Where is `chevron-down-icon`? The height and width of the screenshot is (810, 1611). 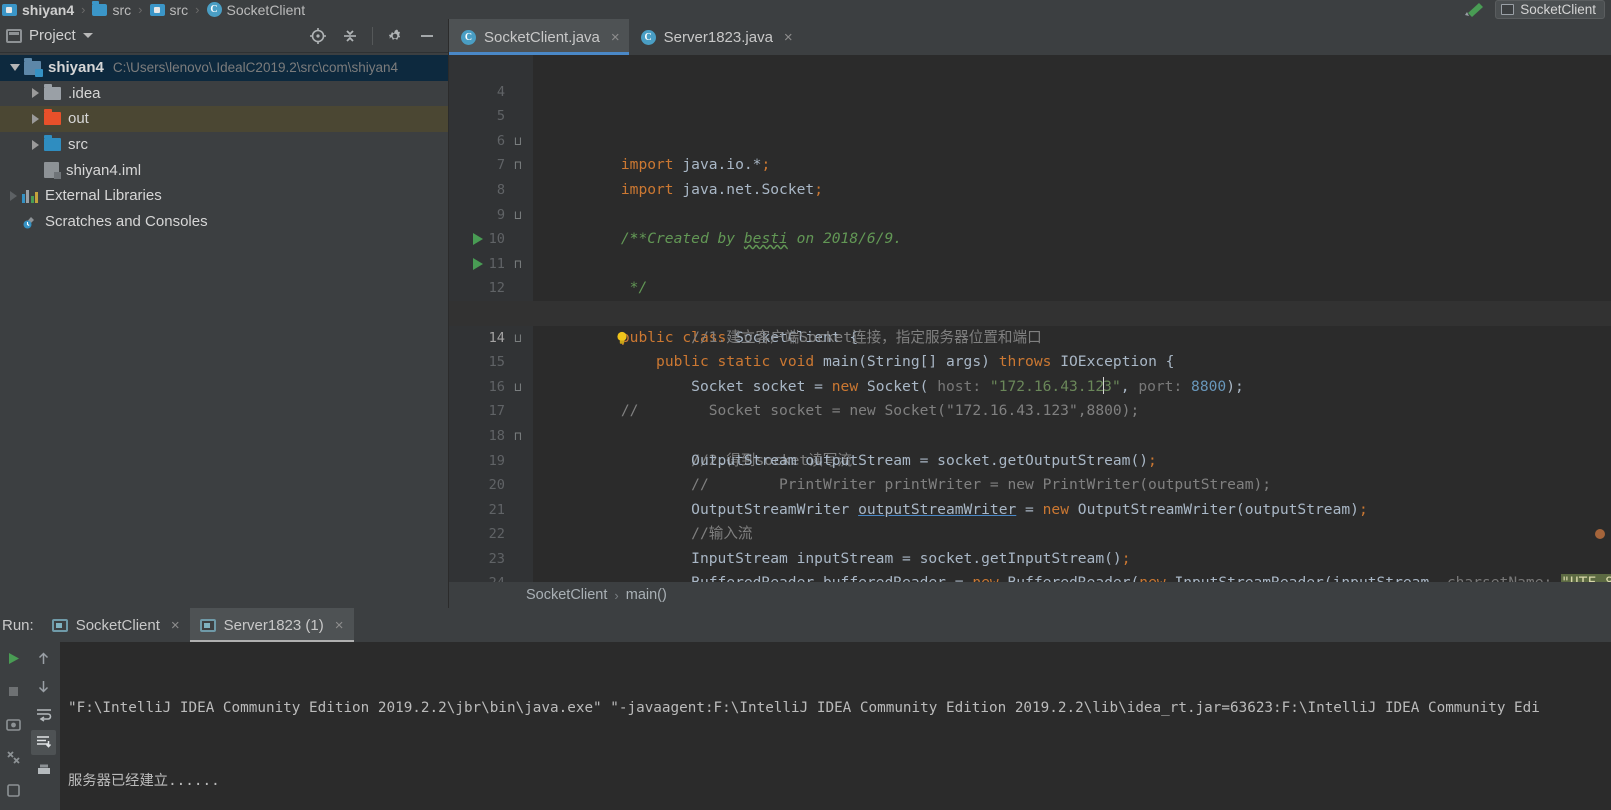
chevron-down-icon is located at coordinates (87, 35).